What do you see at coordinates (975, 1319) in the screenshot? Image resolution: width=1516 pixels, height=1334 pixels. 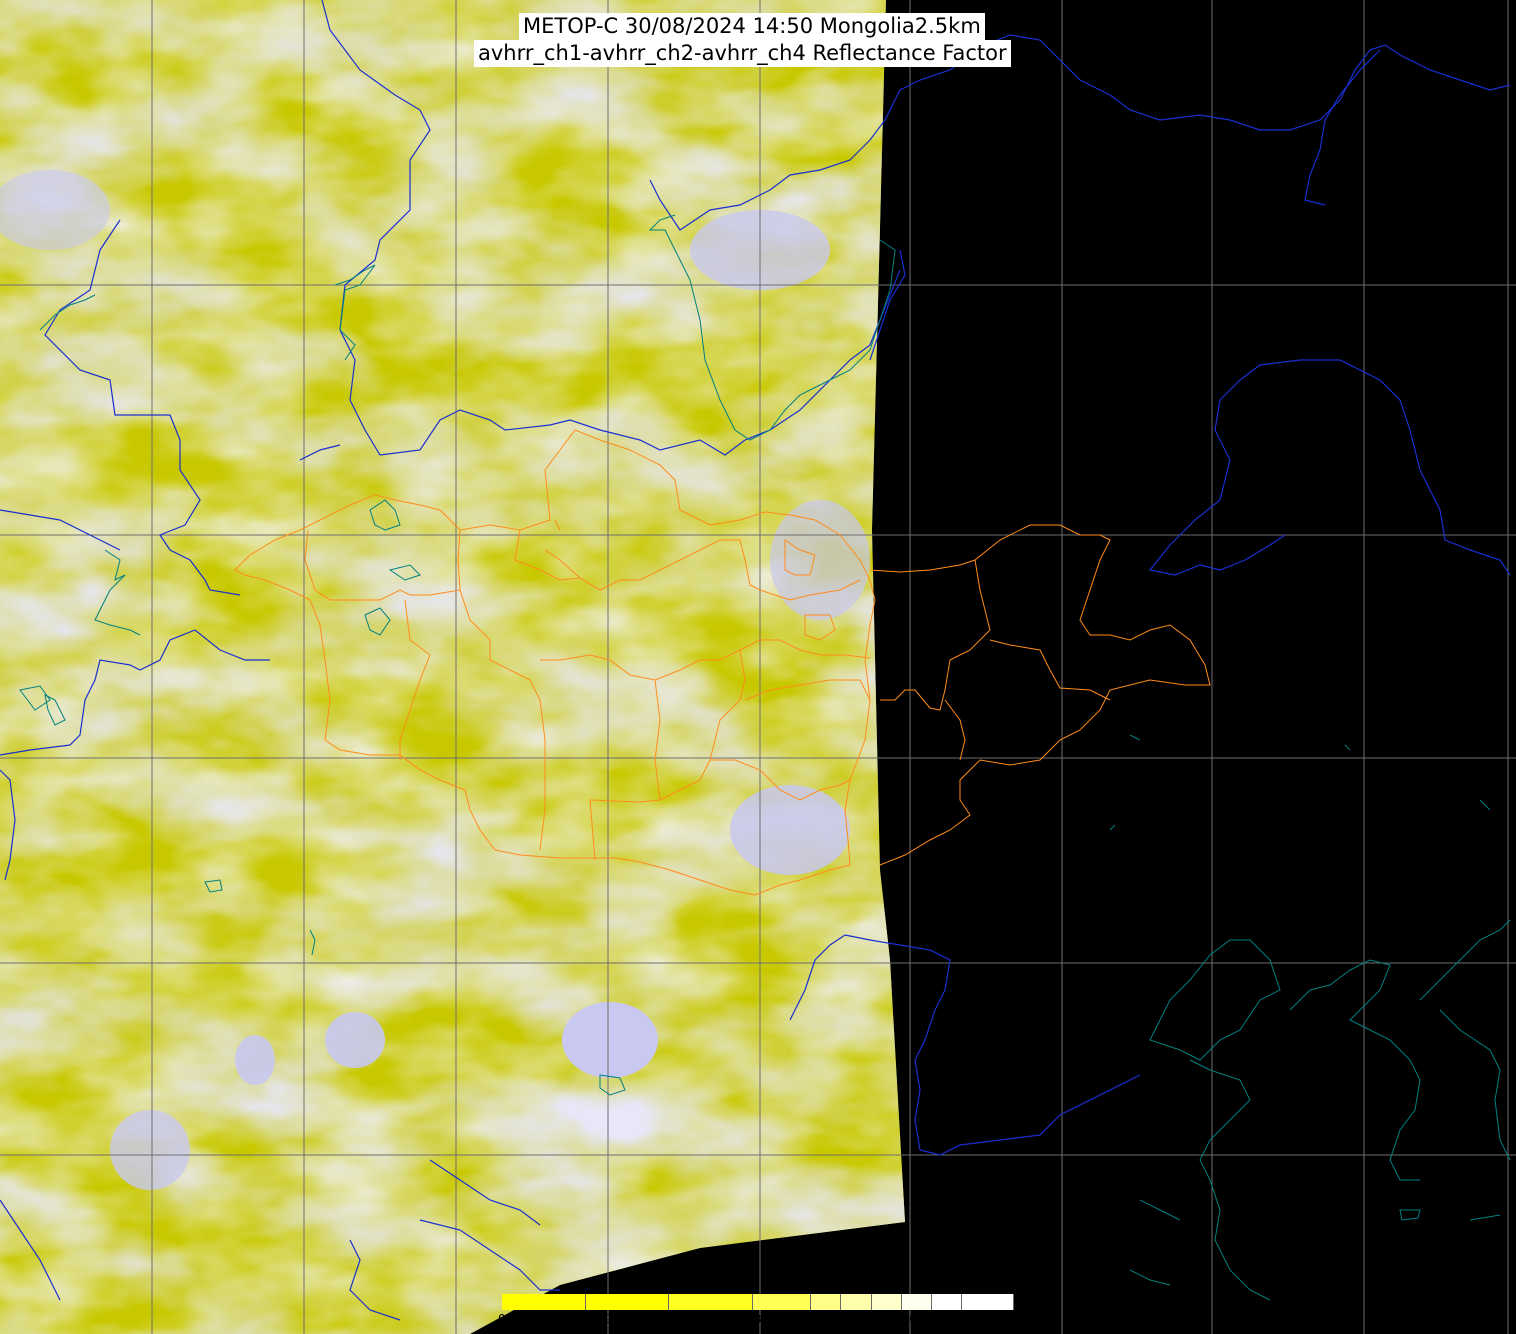 I see `colorbar-label-90: 90.00` at bounding box center [975, 1319].